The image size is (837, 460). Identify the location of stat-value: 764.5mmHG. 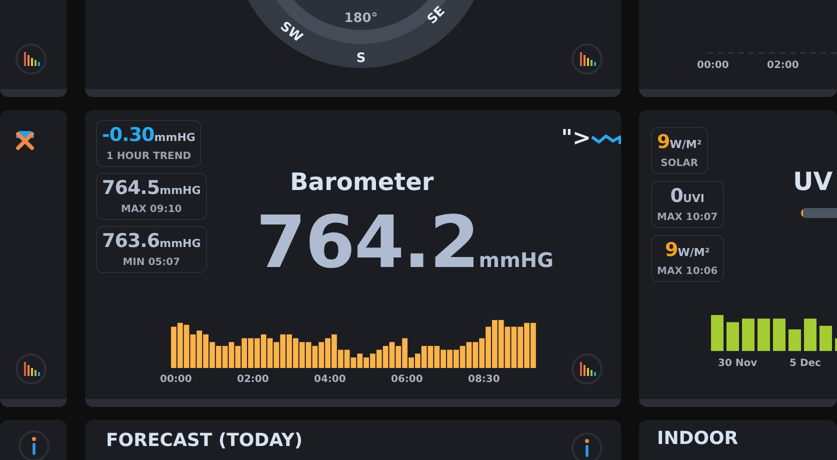
(151, 188).